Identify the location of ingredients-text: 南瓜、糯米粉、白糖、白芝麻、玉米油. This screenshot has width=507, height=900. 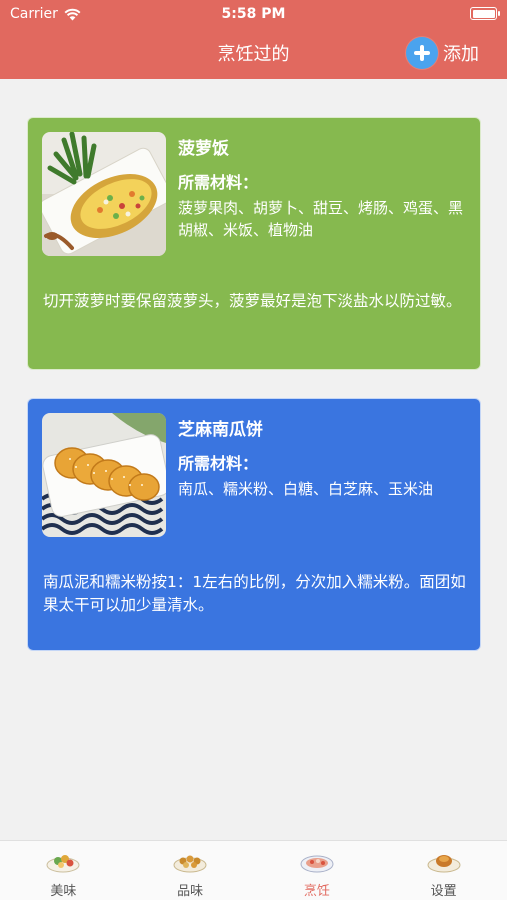
(306, 489).